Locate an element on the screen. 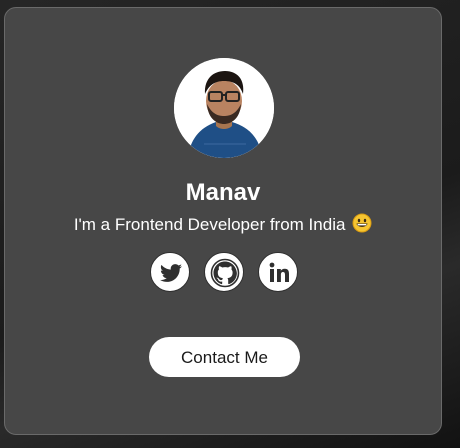  github-icon is located at coordinates (225, 273).